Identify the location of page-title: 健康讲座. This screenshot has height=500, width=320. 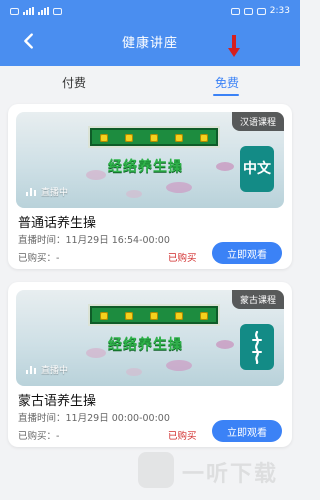
(149, 43).